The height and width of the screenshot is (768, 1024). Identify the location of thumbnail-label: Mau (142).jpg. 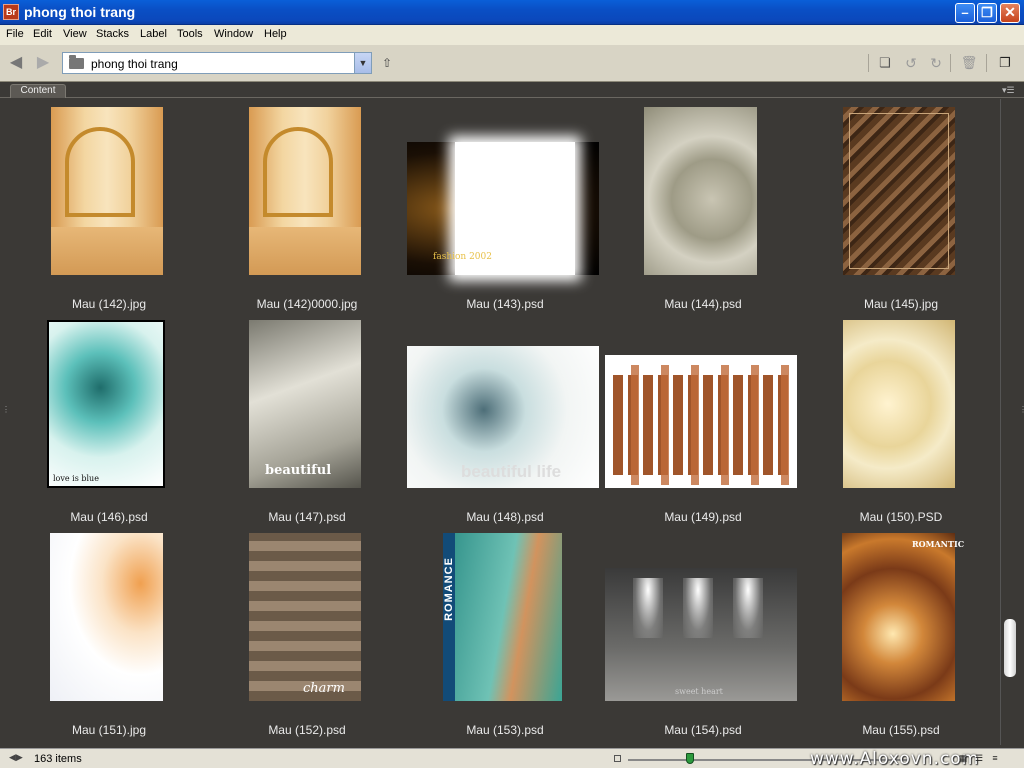
(109, 304).